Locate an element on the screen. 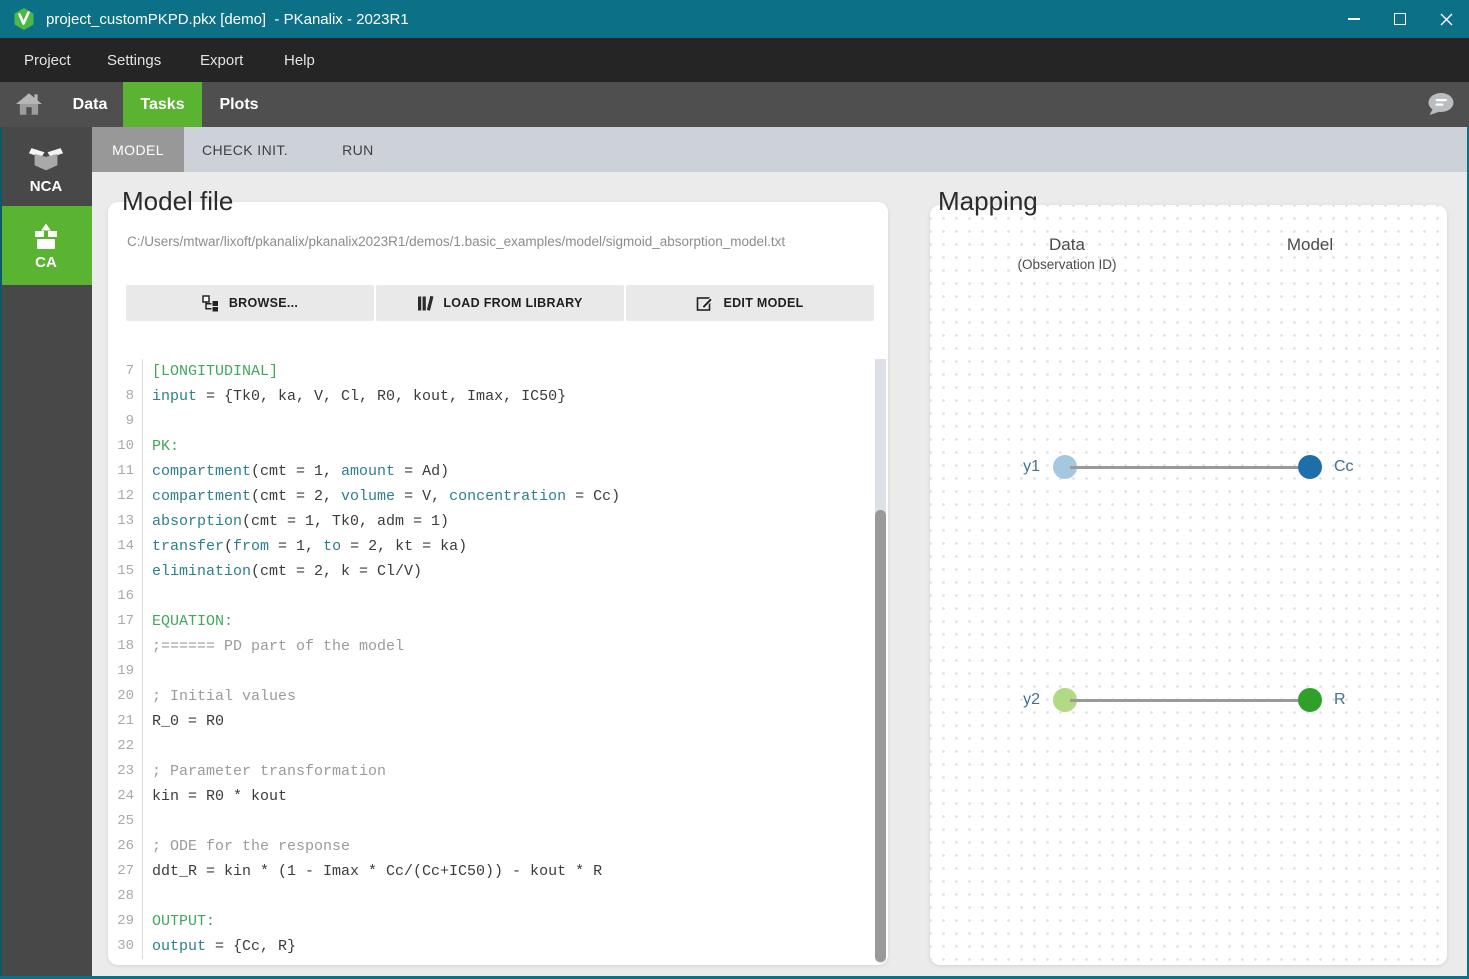 The width and height of the screenshot is (1469, 979). line-number: 29 is located at coordinates (127, 921).